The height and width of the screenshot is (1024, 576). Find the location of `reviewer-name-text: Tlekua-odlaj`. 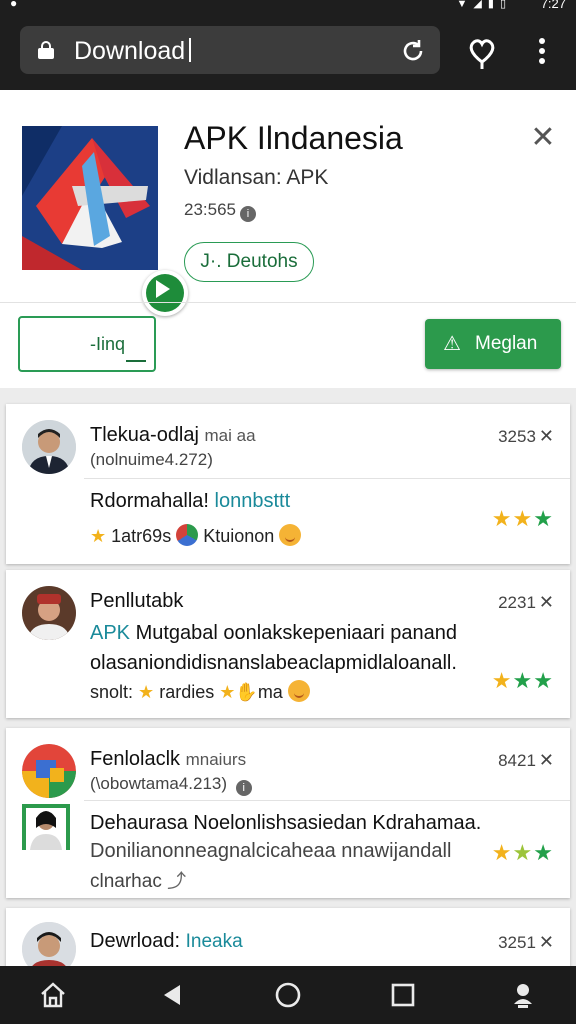

reviewer-name-text: Tlekua-odlaj is located at coordinates (144, 435).